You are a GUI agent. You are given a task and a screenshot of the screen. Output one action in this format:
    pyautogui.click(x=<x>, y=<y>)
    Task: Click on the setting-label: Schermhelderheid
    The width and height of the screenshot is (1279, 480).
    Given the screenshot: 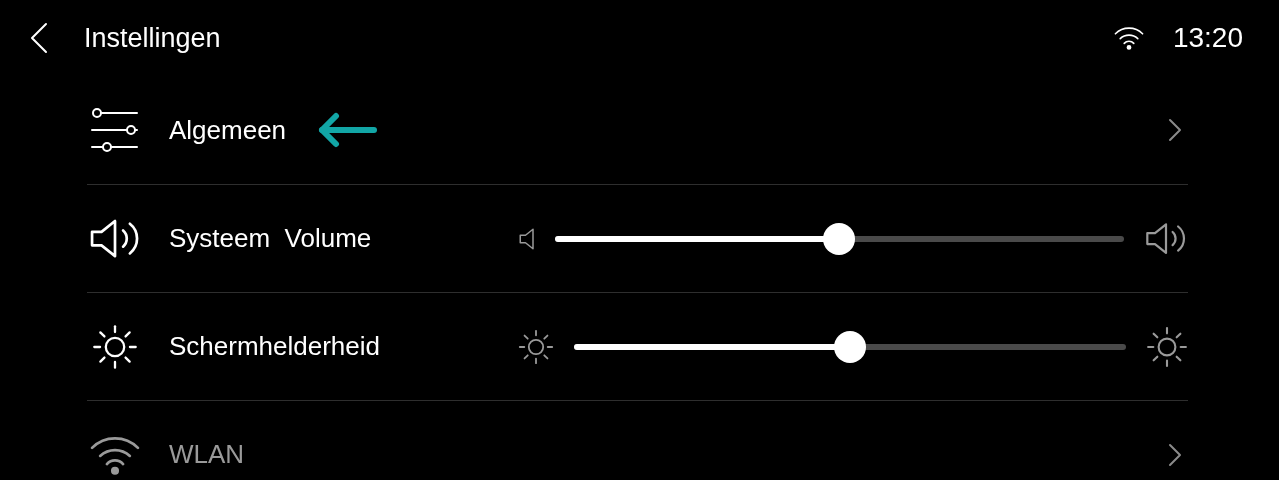 What is the action you would take?
    pyautogui.click(x=274, y=346)
    